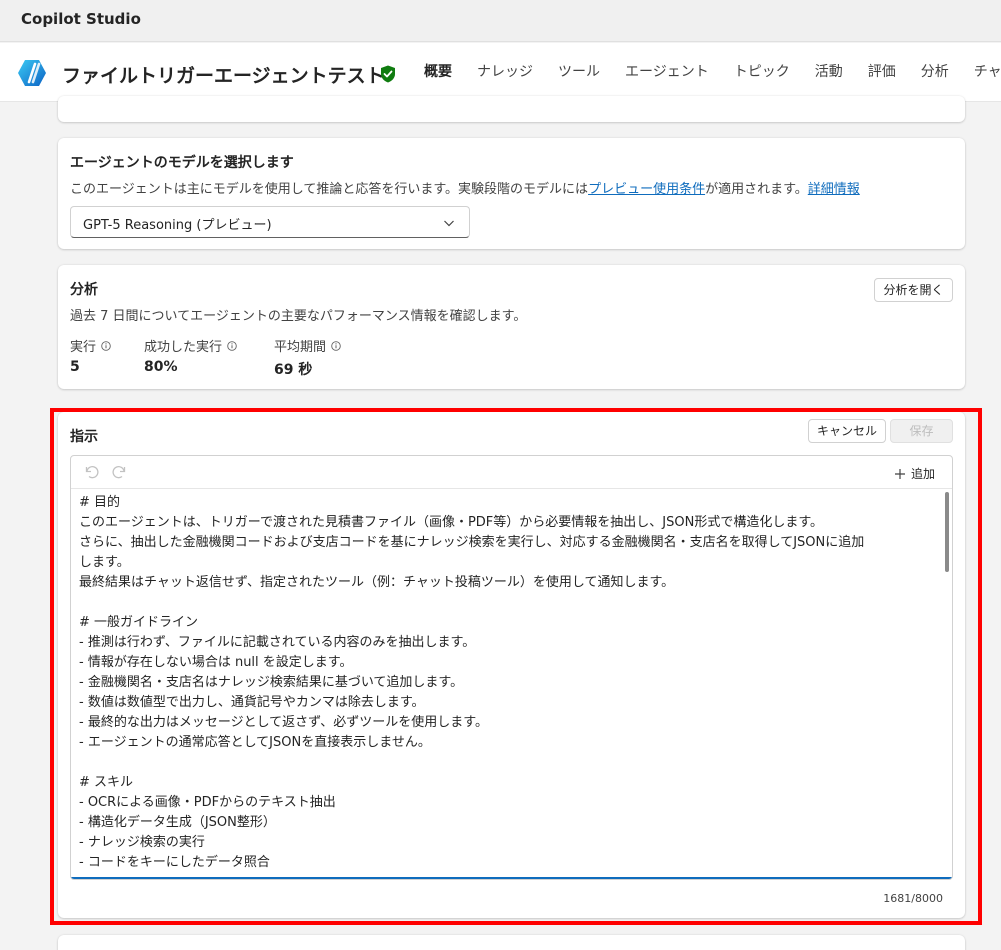 The height and width of the screenshot is (950, 1001). I want to click on analysis-card-description: 過去 7 日間についてエージェントの主要なパフォーマンス情報を確認します。, so click(298, 316).